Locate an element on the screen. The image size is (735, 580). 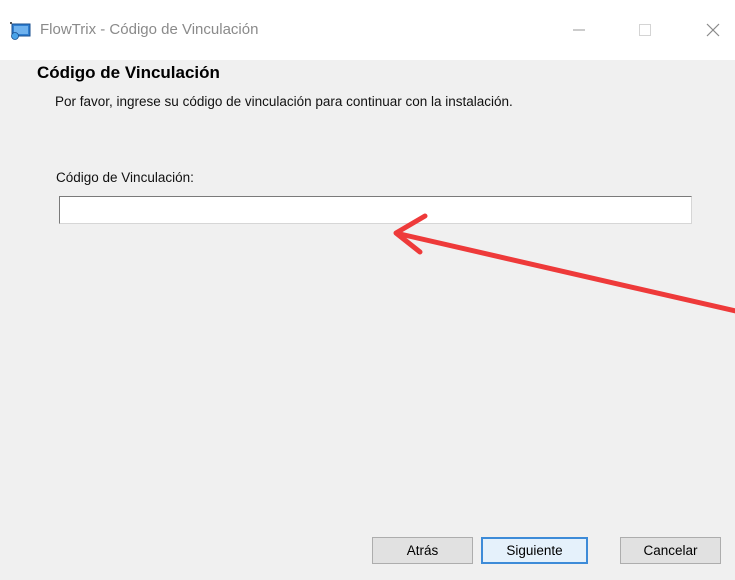
code-input is located at coordinates (375, 210).